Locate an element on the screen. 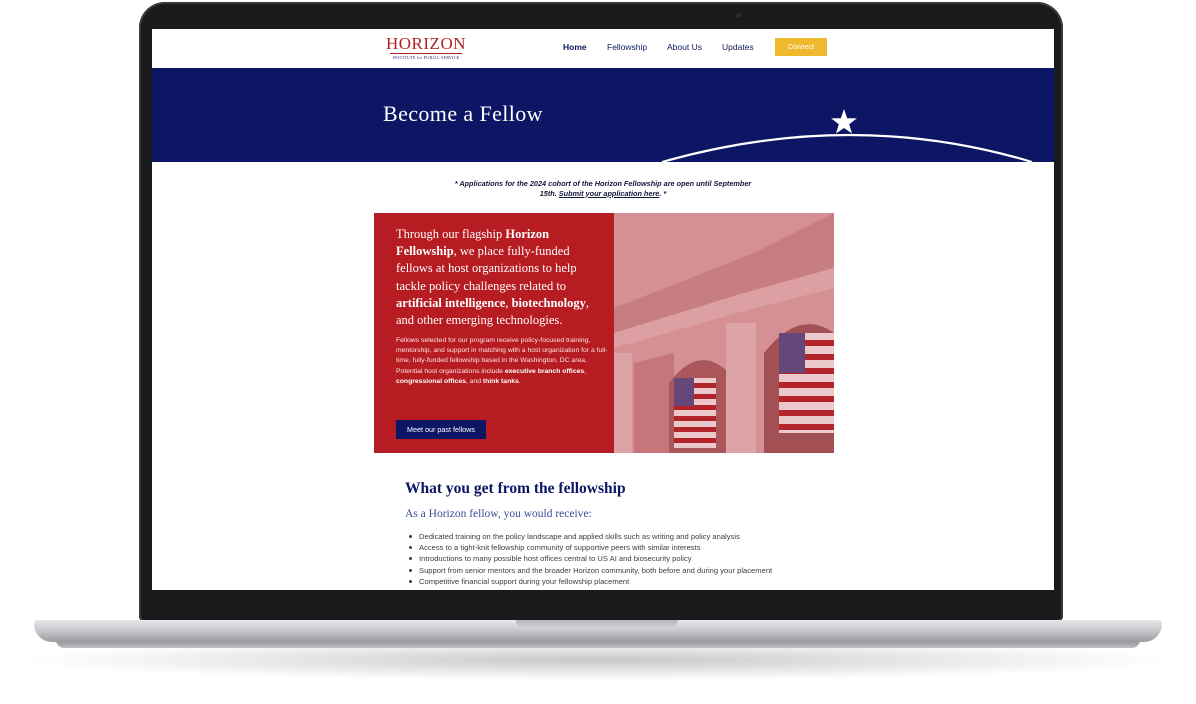  horizon-arc is located at coordinates (847, 147).